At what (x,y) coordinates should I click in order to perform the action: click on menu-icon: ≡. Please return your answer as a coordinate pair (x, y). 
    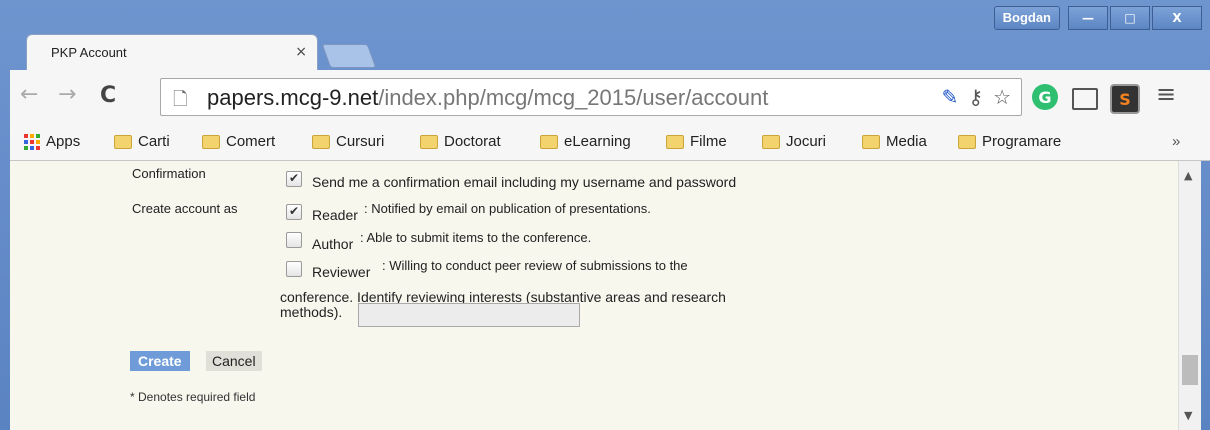
    Looking at the image, I should click on (1166, 94).